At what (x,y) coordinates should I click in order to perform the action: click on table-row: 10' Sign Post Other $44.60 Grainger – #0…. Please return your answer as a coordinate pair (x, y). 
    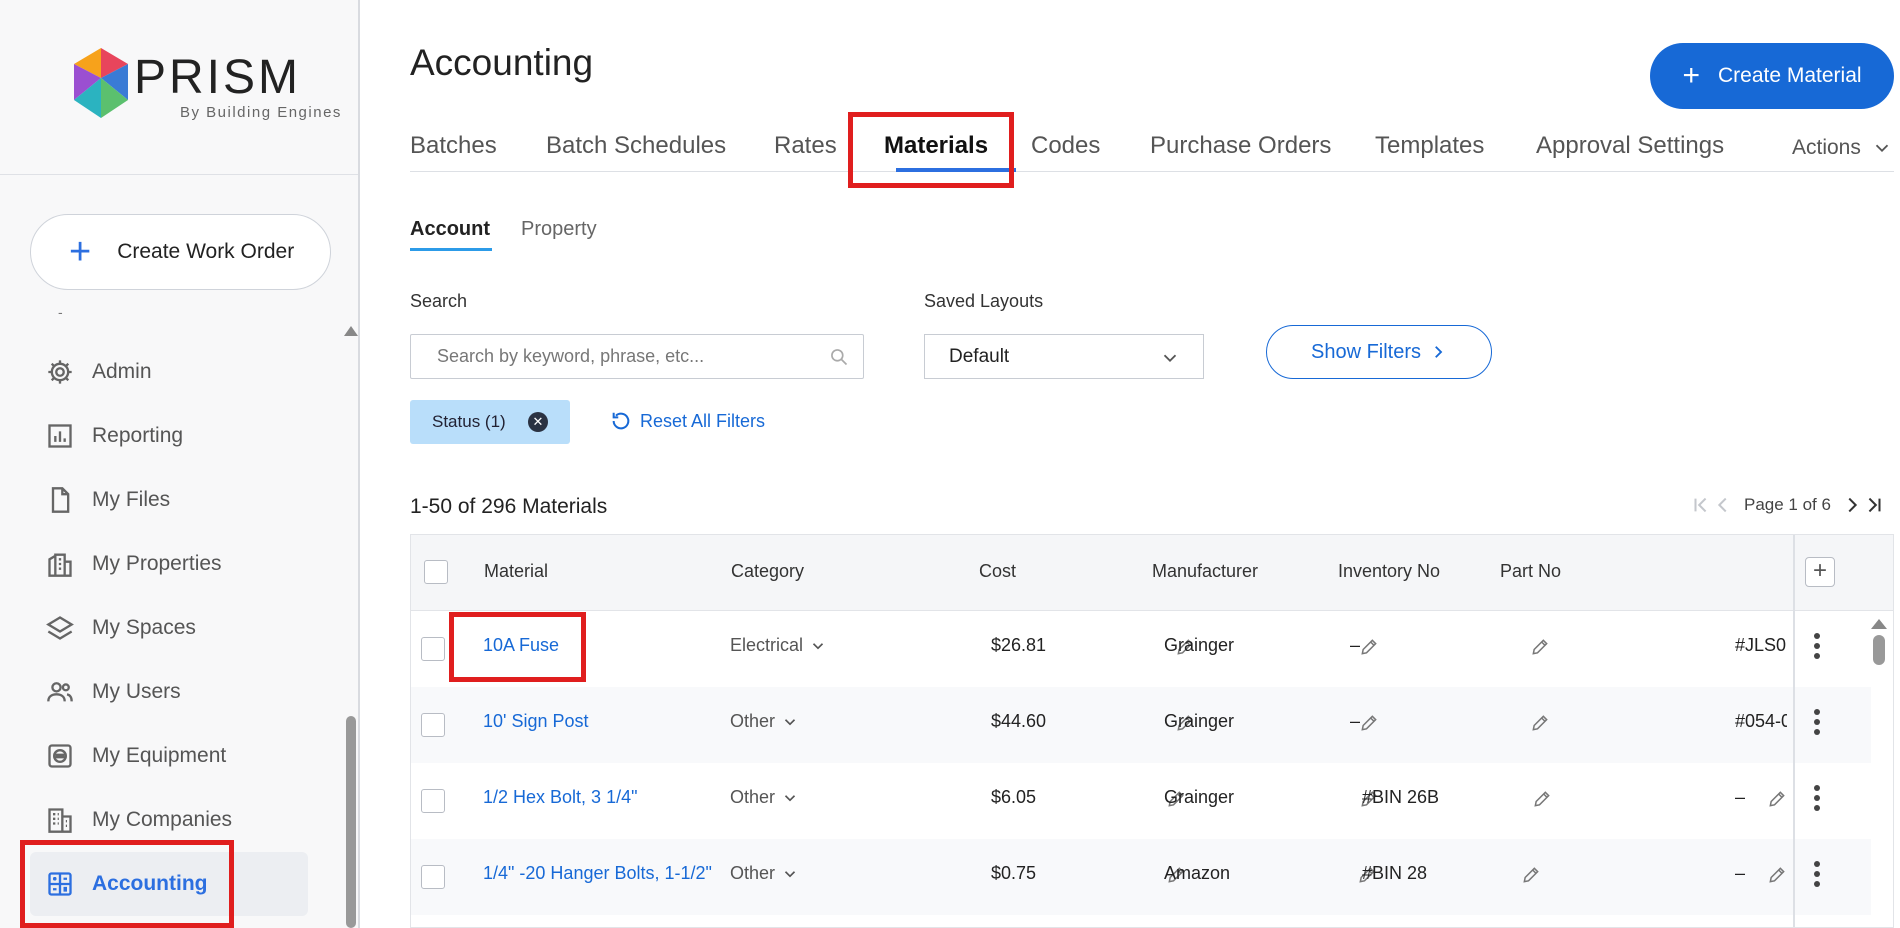
    Looking at the image, I should click on (1141, 725).